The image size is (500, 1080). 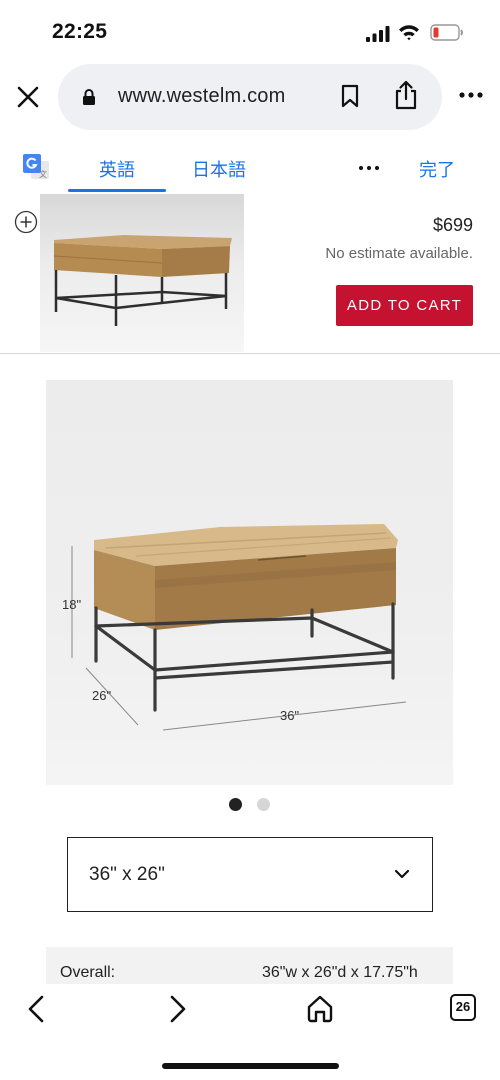 I want to click on signal-icon, so click(x=378, y=34).